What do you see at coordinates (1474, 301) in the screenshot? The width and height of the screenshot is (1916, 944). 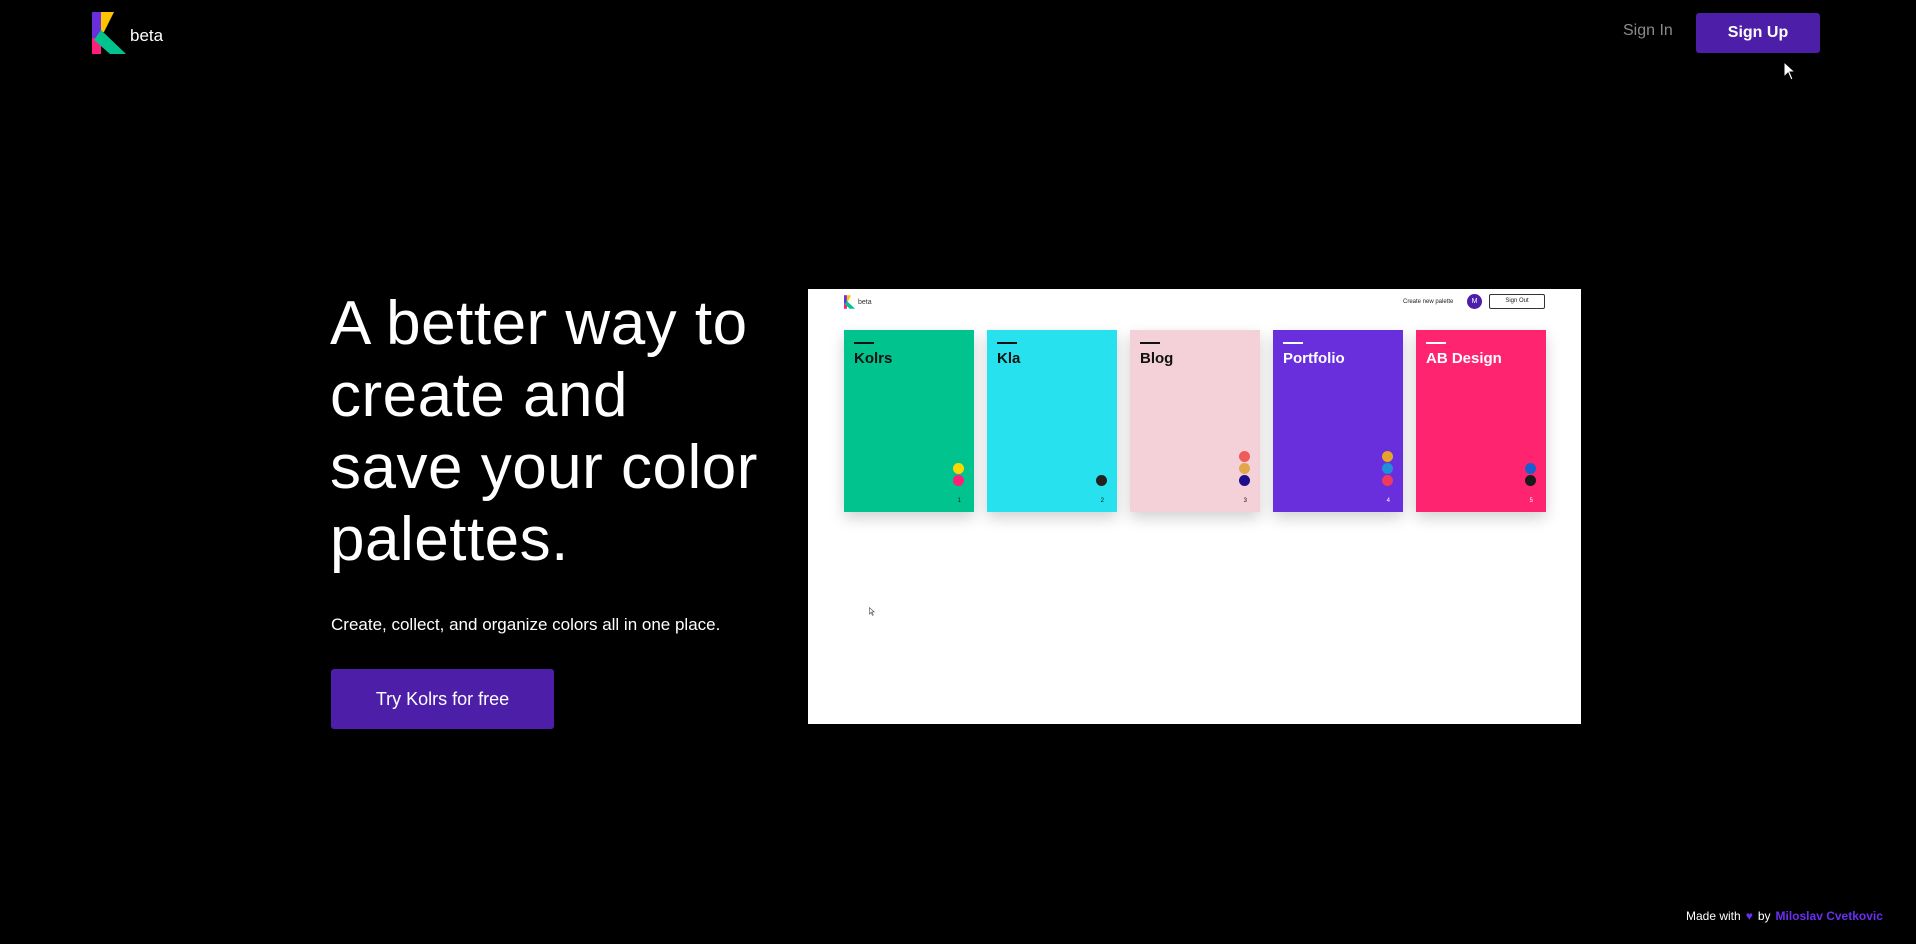 I see `preview-avatar: M` at bounding box center [1474, 301].